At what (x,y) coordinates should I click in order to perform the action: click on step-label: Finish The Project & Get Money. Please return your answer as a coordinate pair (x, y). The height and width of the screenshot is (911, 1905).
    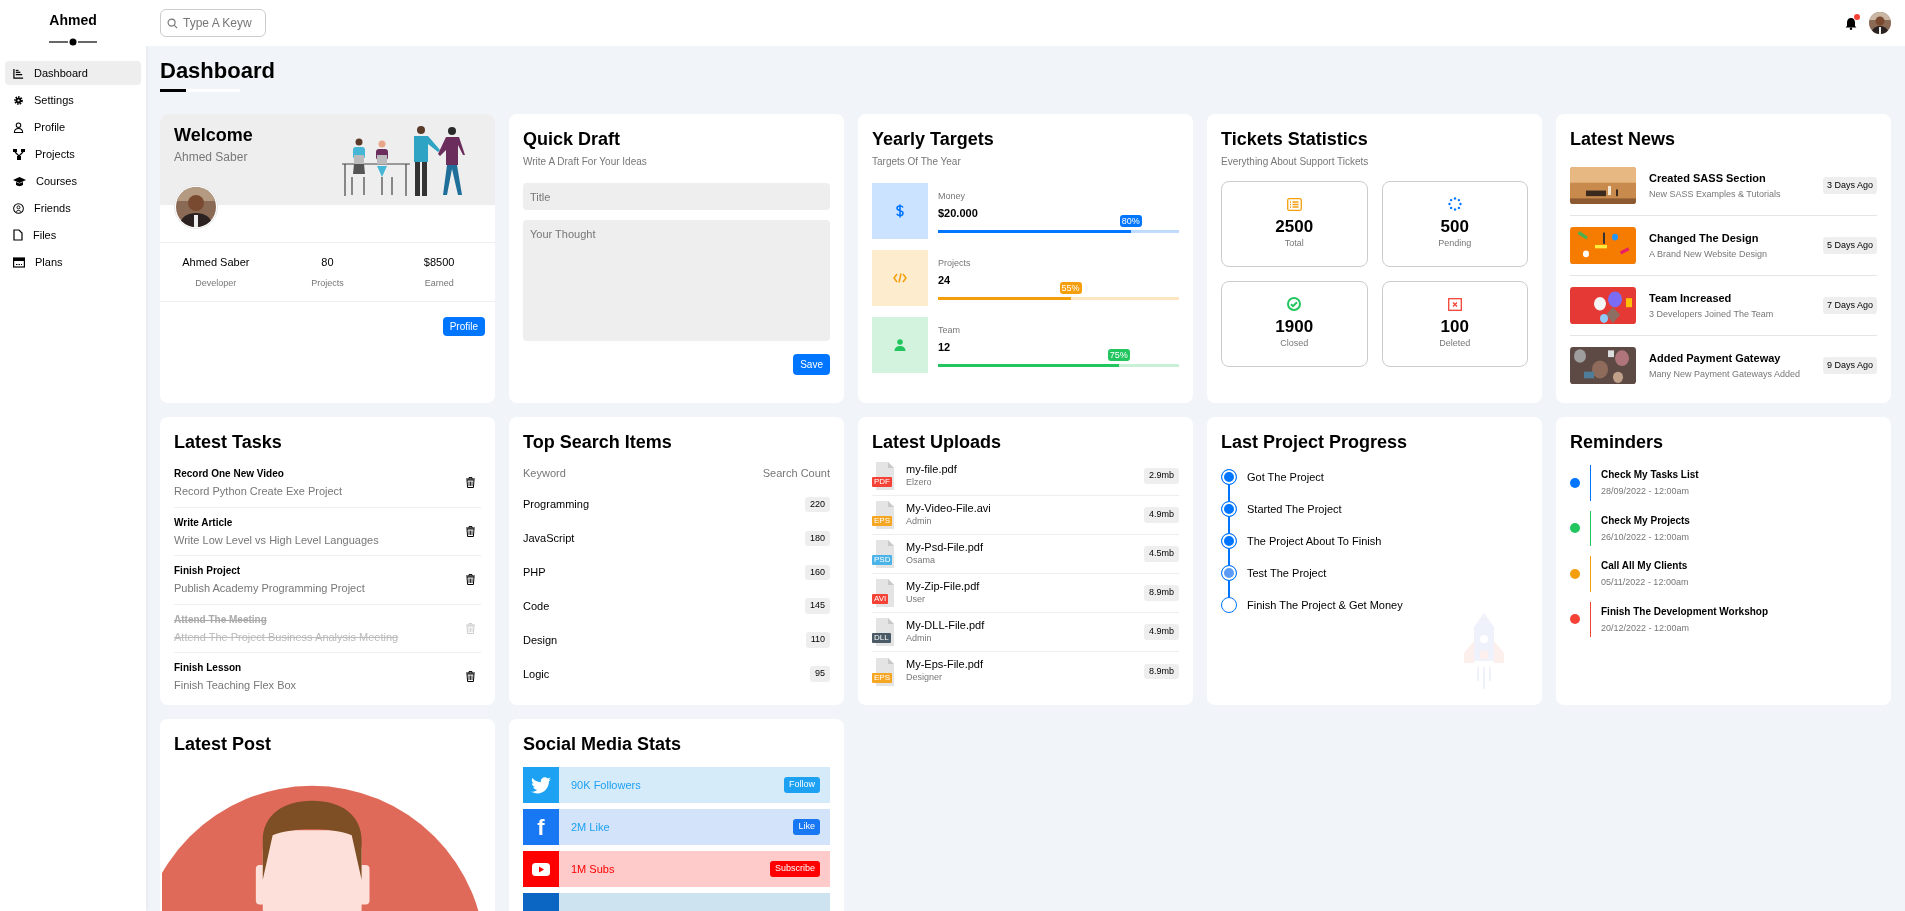
    Looking at the image, I should click on (1325, 605).